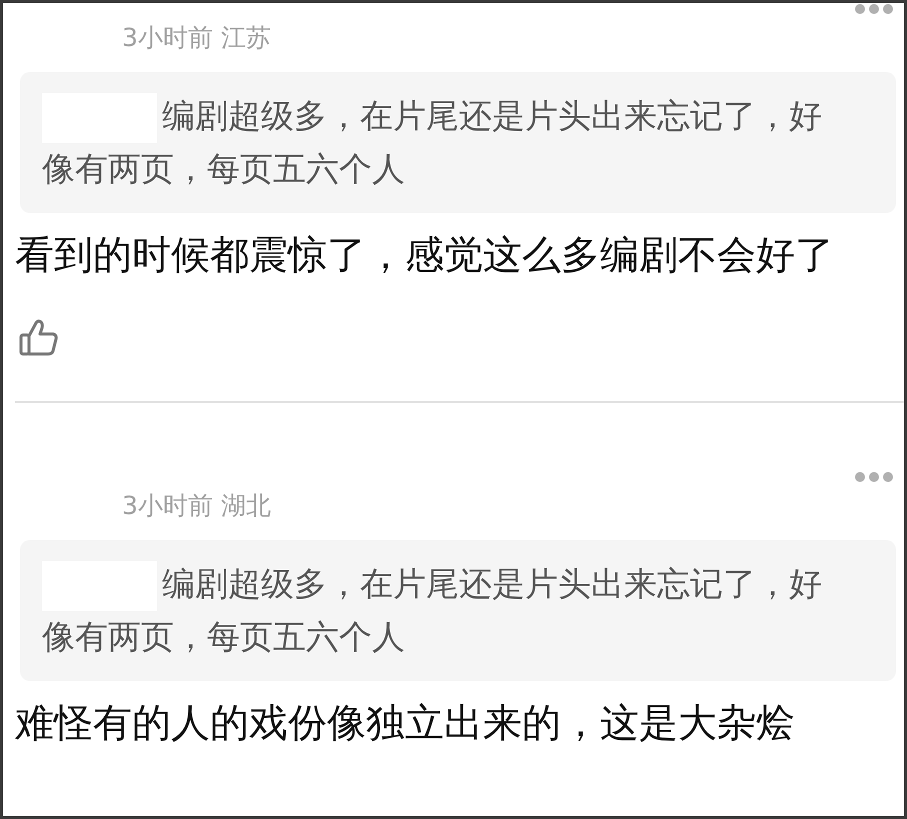  What do you see at coordinates (245, 506) in the screenshot?
I see `comment-location: 湖北` at bounding box center [245, 506].